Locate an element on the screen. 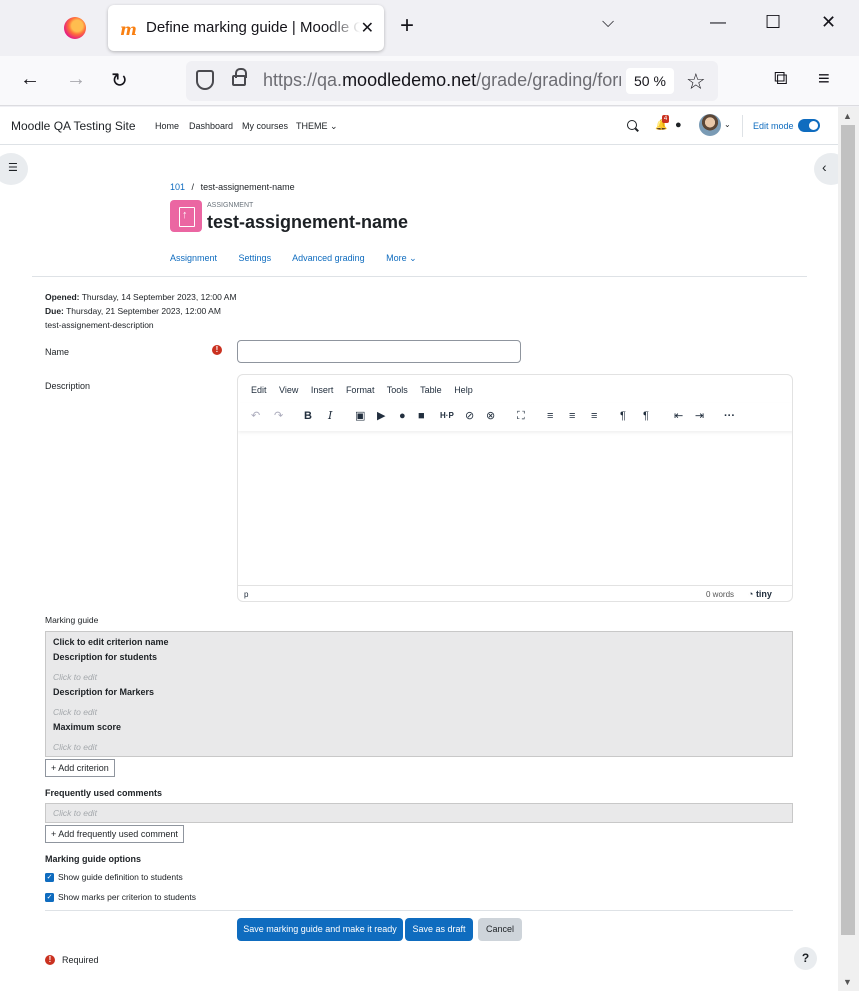 This screenshot has height=991, width=859. editor-menu-view: View is located at coordinates (288, 390).